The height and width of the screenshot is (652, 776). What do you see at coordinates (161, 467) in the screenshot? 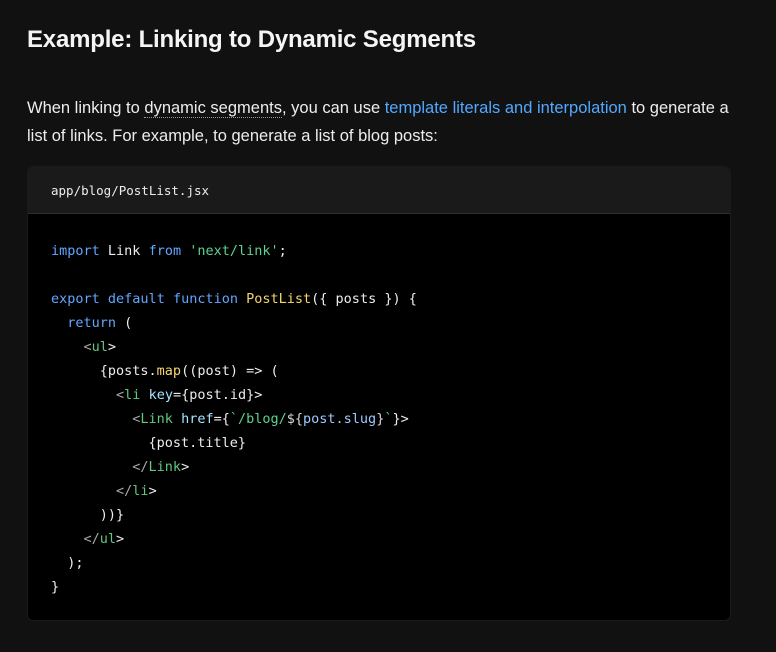
I see `code-line: </Link>` at bounding box center [161, 467].